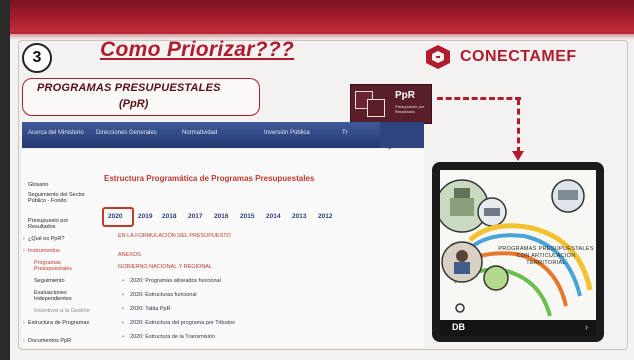 This screenshot has height=360, width=634. Describe the element at coordinates (67, 311) in the screenshot. I see `sidebar-item-incentivos: Incentivos a la Gestión` at that location.